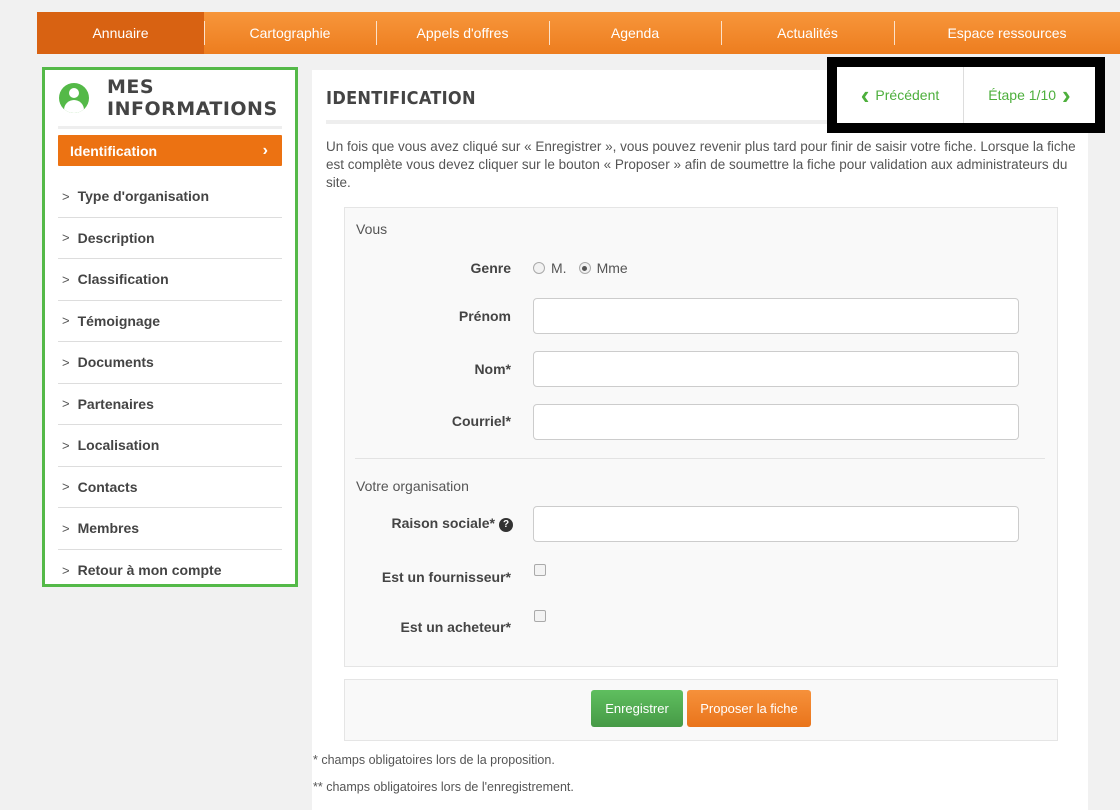 The height and width of the screenshot is (810, 1120). I want to click on help-icon: ?, so click(506, 525).